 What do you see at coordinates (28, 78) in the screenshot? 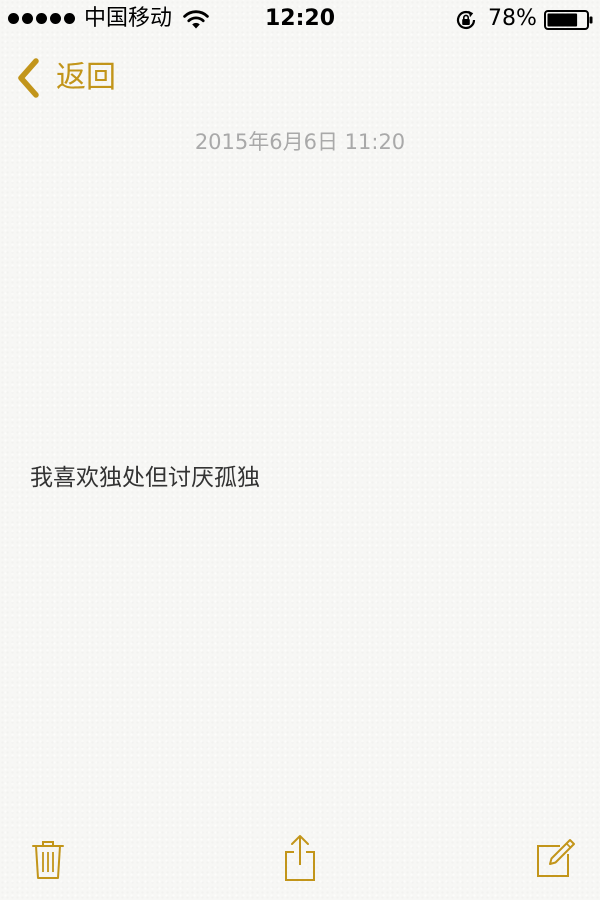
I see `chevron-left-icon` at bounding box center [28, 78].